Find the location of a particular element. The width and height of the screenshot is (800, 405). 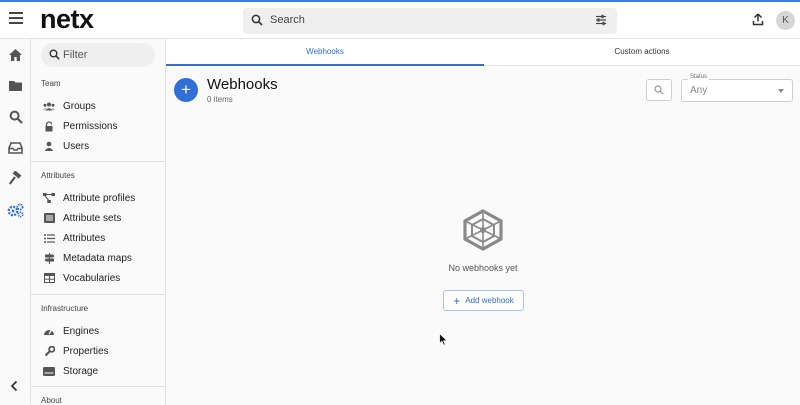

sidebar-item-label: Attributes is located at coordinates (84, 238).